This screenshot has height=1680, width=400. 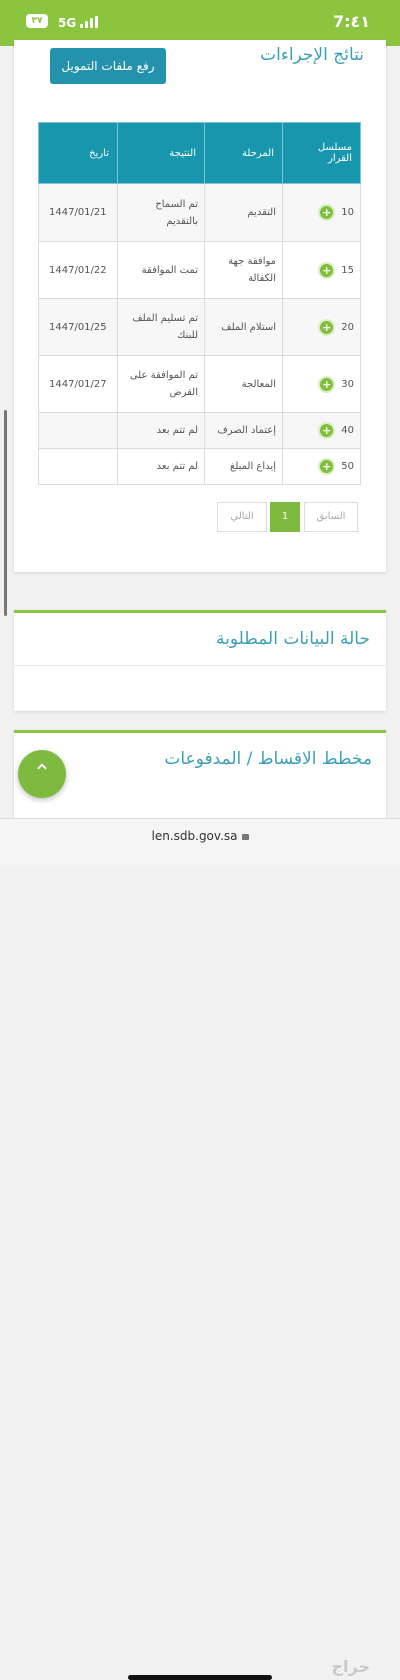 I want to click on home-indicator, so click(x=200, y=1677).